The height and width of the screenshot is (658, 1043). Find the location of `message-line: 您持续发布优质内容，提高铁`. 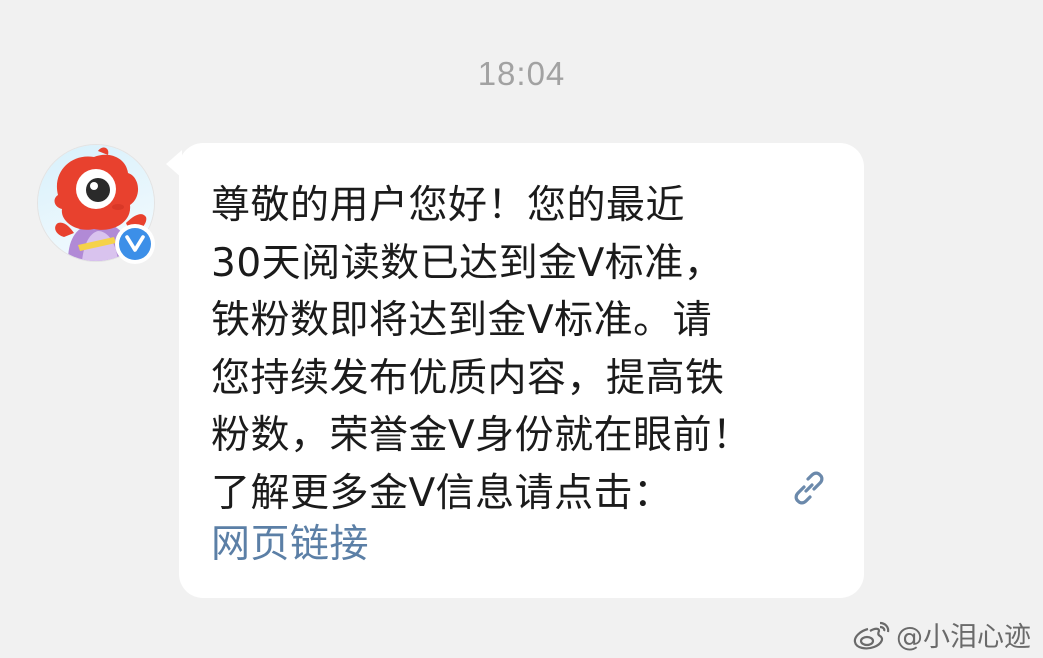

message-line: 您持续发布优质内容，提高铁 is located at coordinates (468, 378).